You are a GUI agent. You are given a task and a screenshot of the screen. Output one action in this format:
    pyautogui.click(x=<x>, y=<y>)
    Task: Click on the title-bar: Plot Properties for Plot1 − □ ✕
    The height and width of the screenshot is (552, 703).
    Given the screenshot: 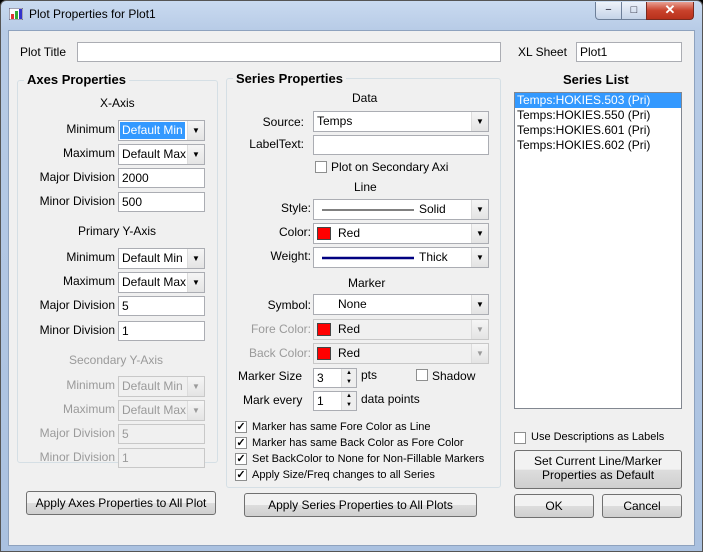 What is the action you would take?
    pyautogui.click(x=351, y=15)
    